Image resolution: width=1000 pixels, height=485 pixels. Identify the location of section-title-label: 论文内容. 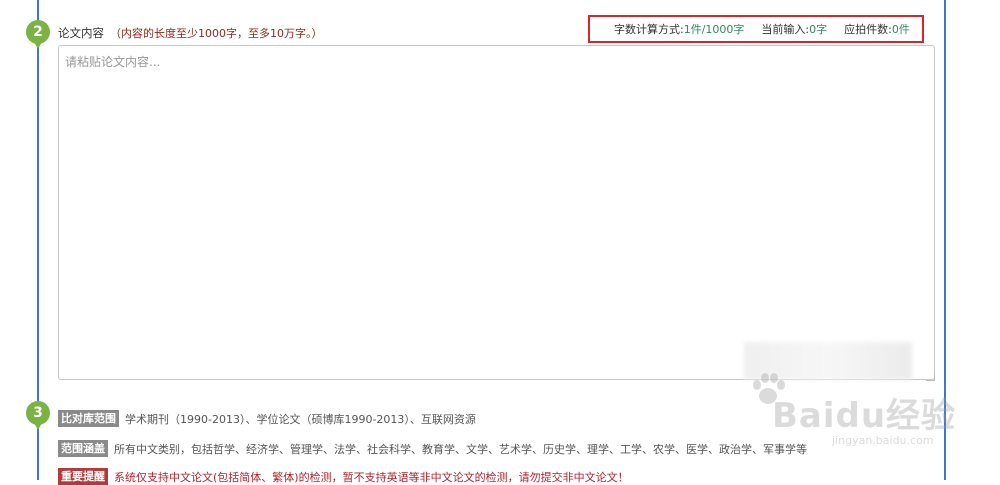
(81, 33).